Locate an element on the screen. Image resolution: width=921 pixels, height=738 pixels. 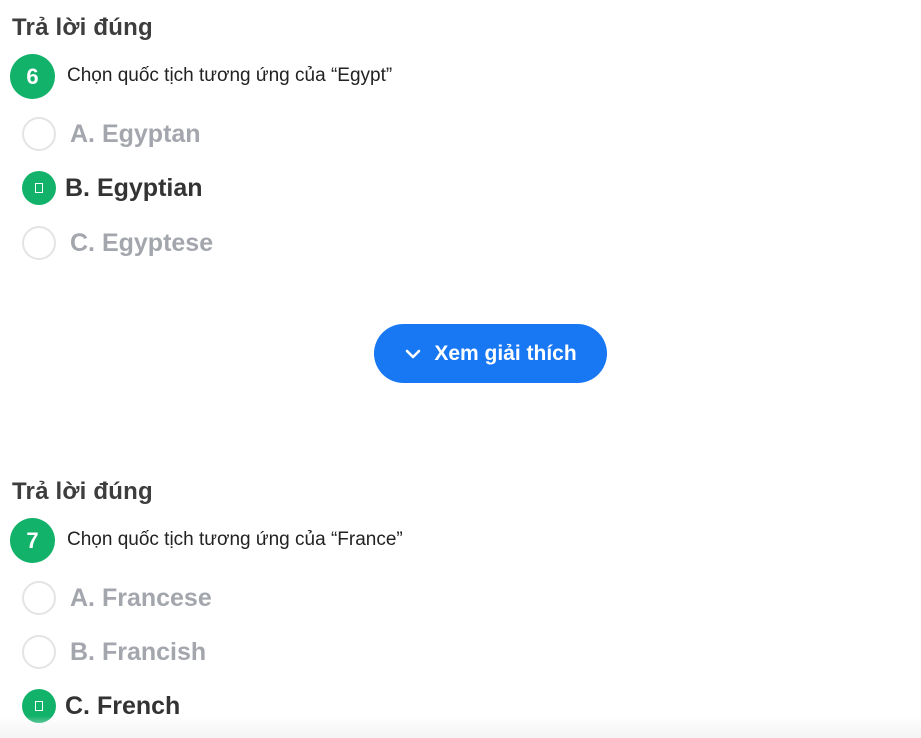
show-explanation-label: Xem giải thích is located at coordinates (505, 353).